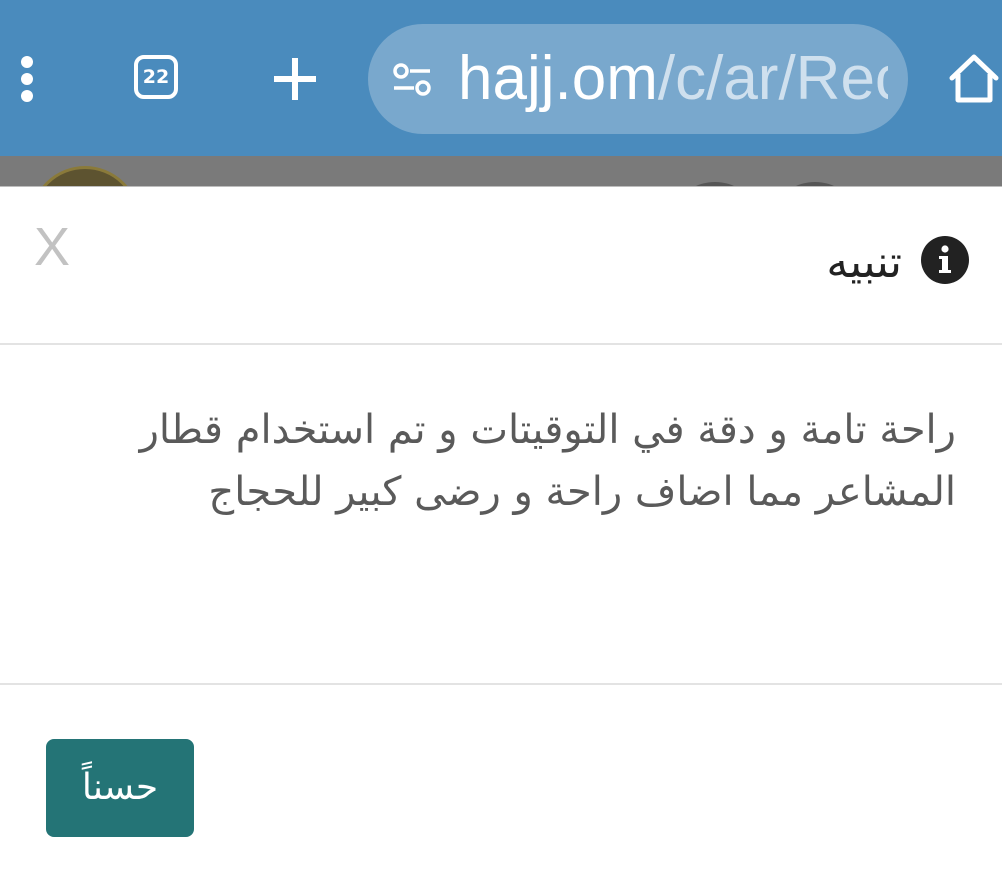  I want to click on tab-count: 22, so click(156, 77).